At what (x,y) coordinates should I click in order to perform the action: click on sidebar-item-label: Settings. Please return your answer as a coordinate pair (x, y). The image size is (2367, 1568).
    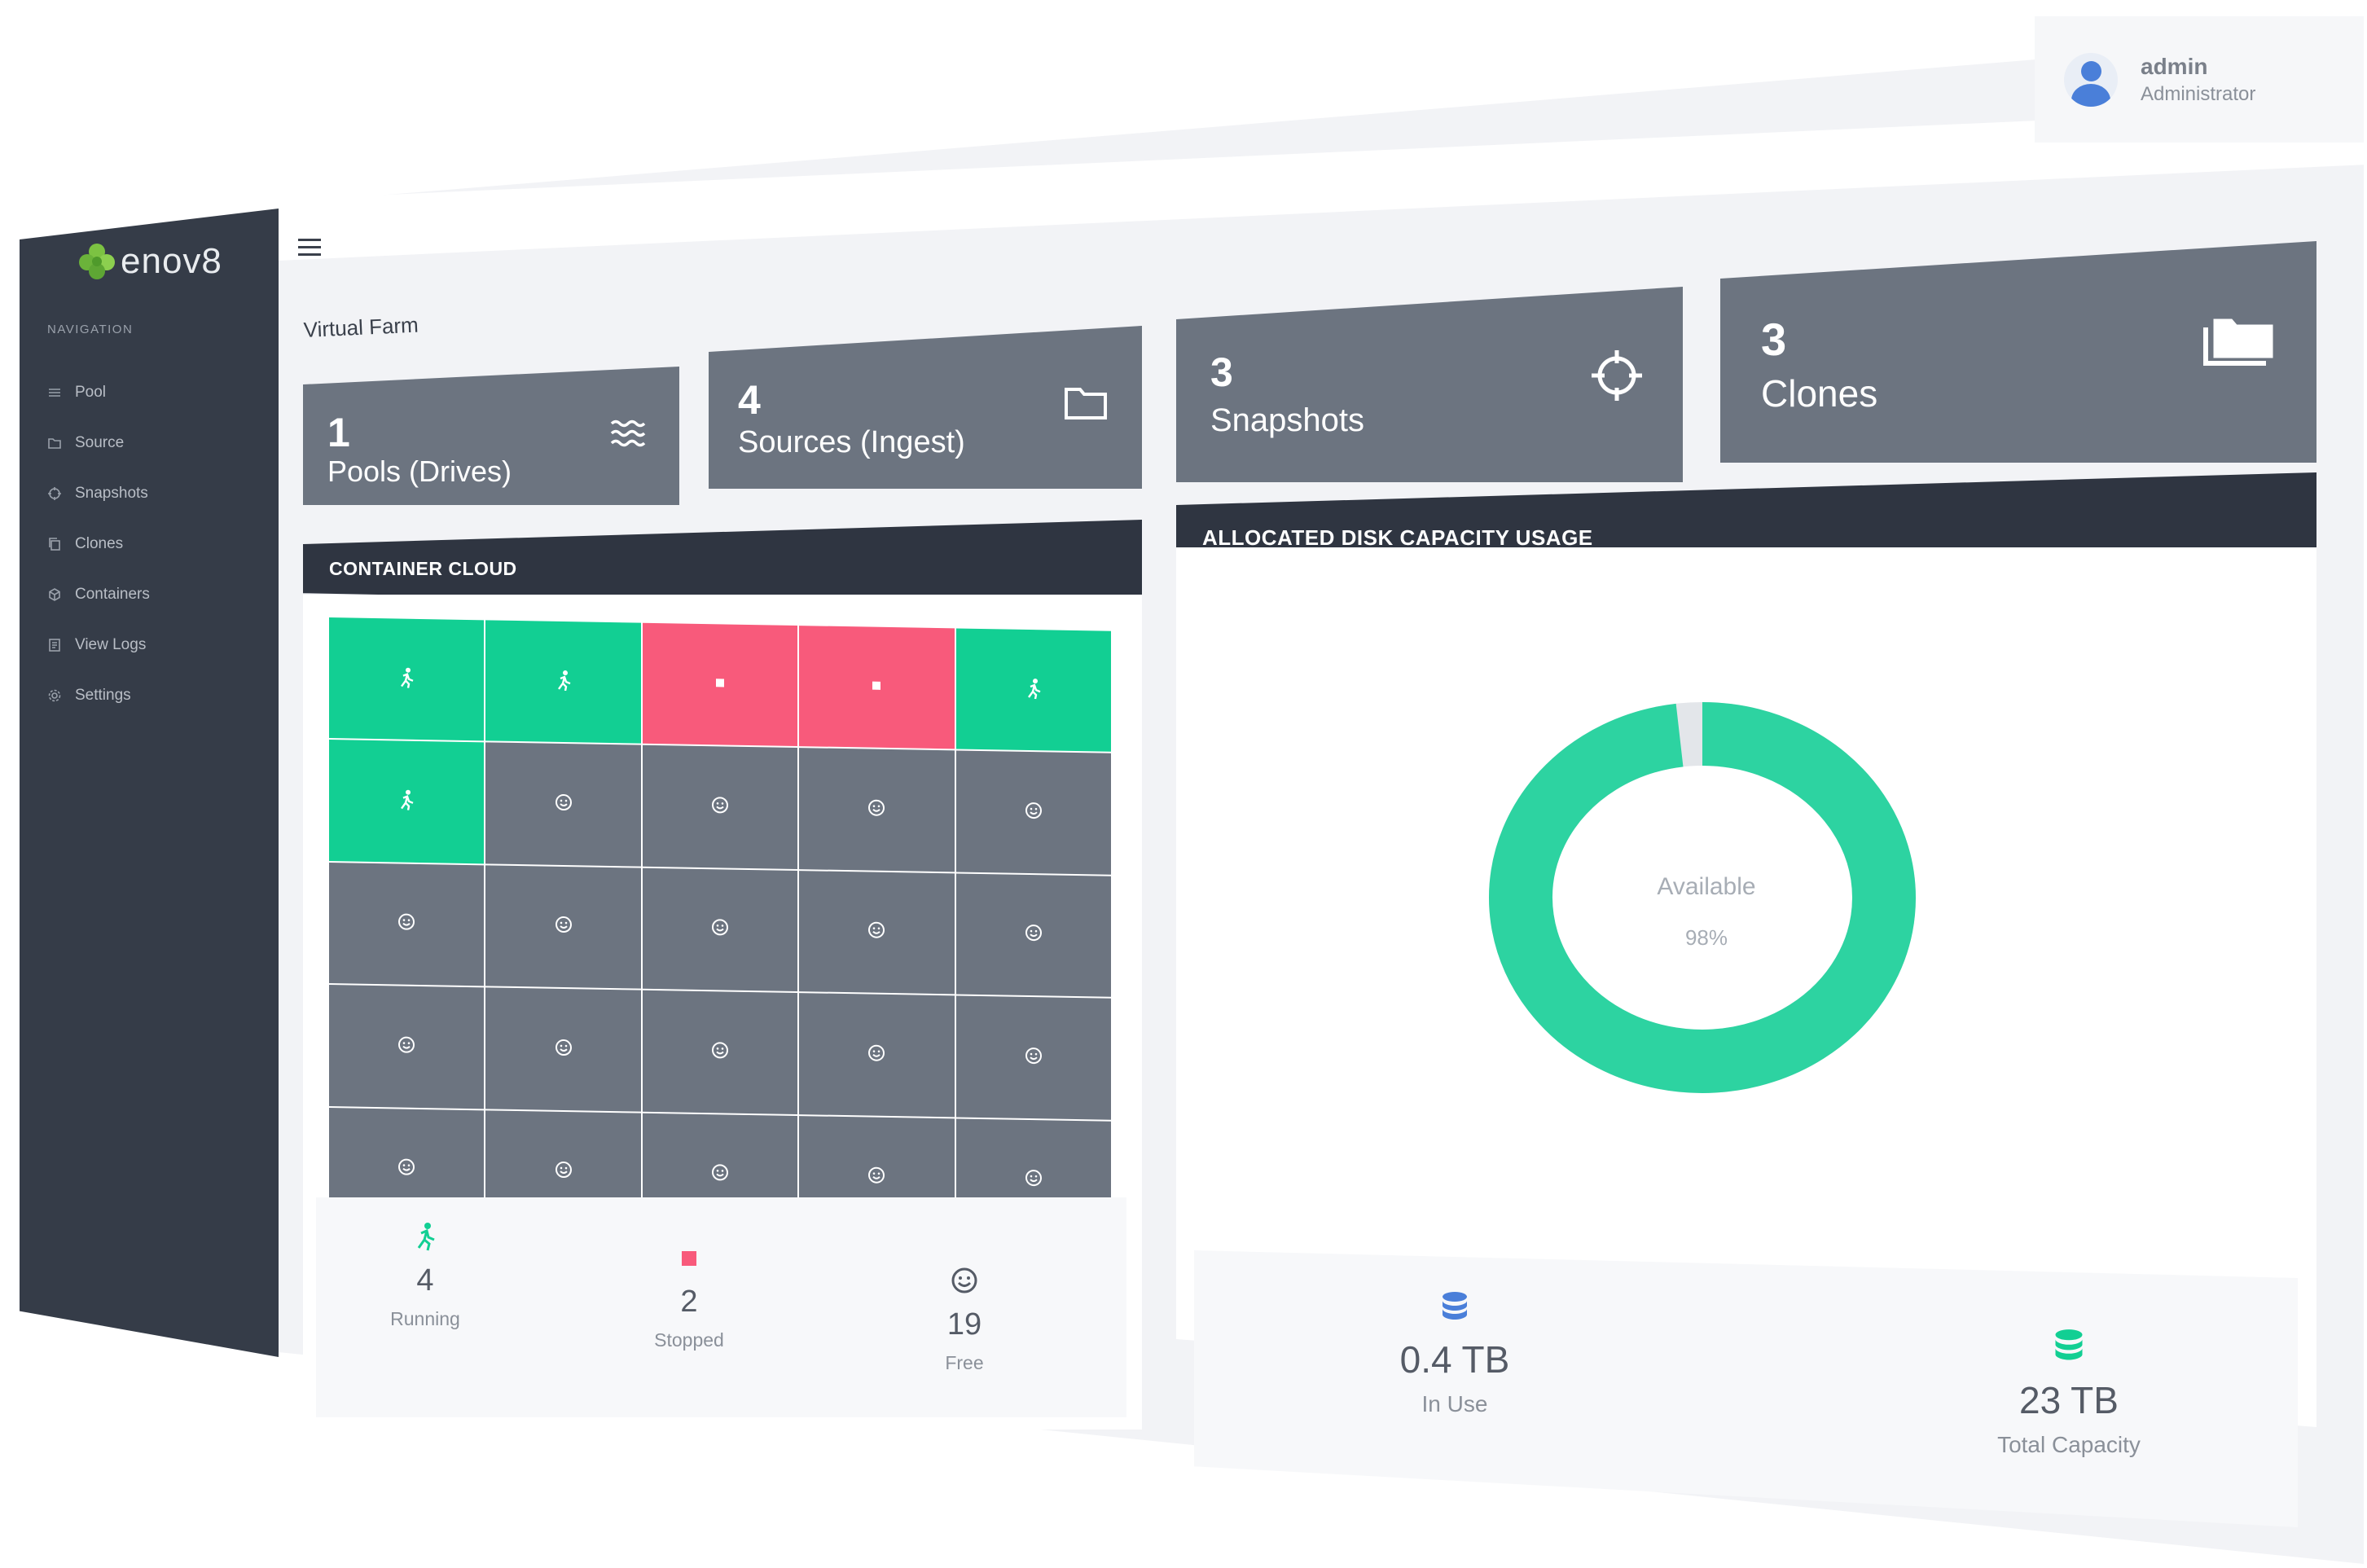
    Looking at the image, I should click on (103, 695).